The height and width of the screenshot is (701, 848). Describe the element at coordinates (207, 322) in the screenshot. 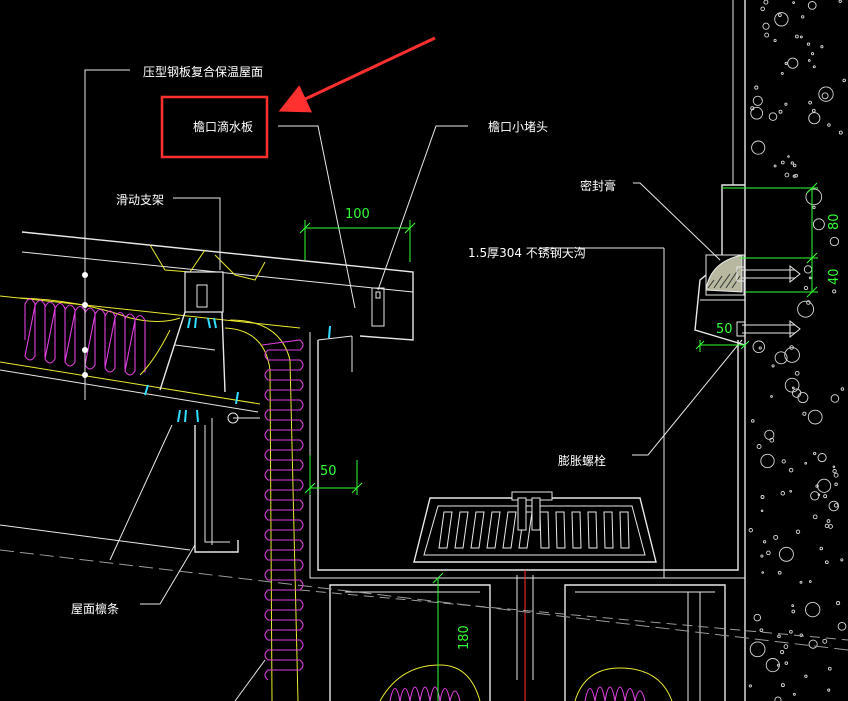

I see `roof-panel` at that location.